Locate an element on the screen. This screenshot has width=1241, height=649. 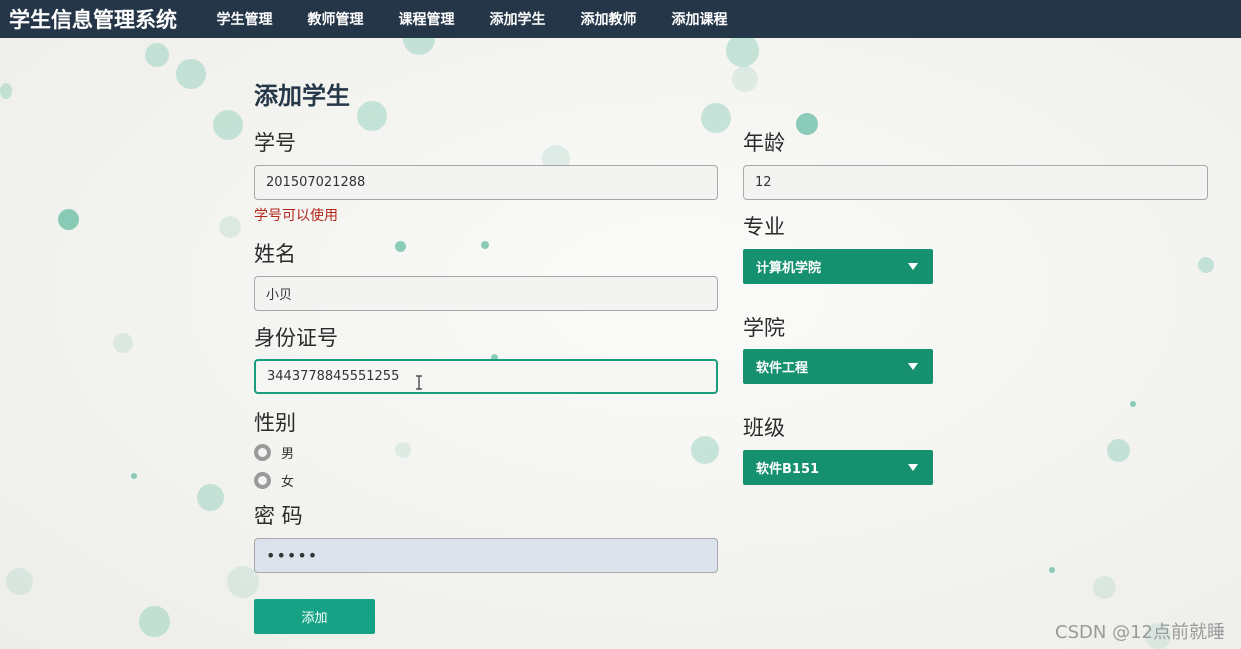
gender-option-label: 女 is located at coordinates (288, 482).